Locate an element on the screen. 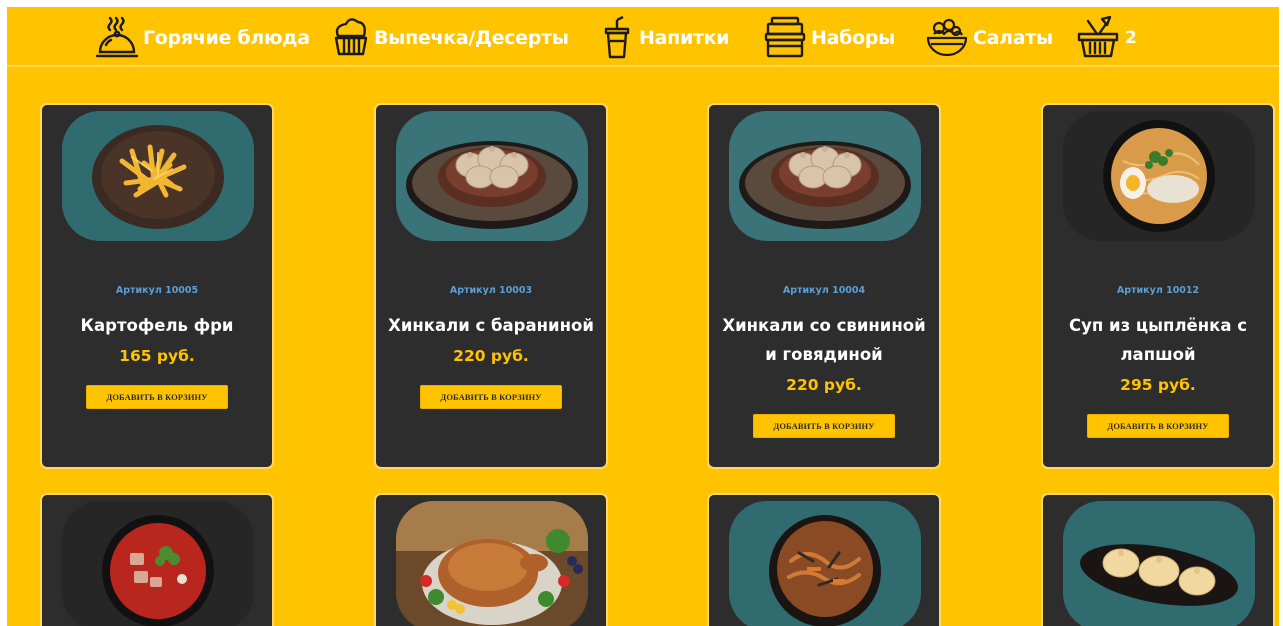 The width and height of the screenshot is (1283, 626). product-sku: Артикул 10005 is located at coordinates (157, 290).